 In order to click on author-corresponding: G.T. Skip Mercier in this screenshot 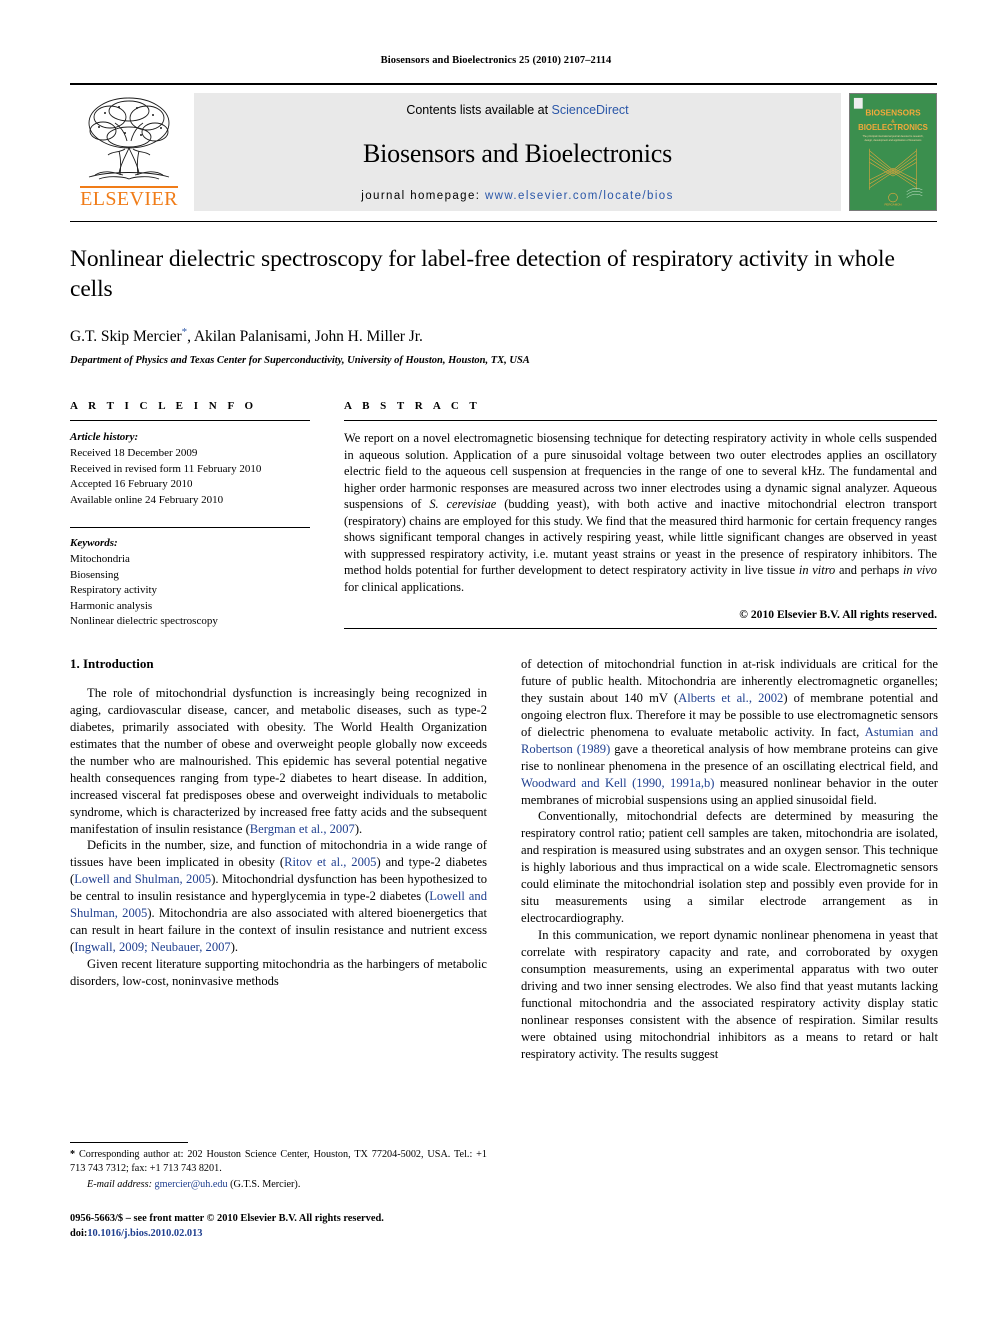, I will do `click(126, 337)`.